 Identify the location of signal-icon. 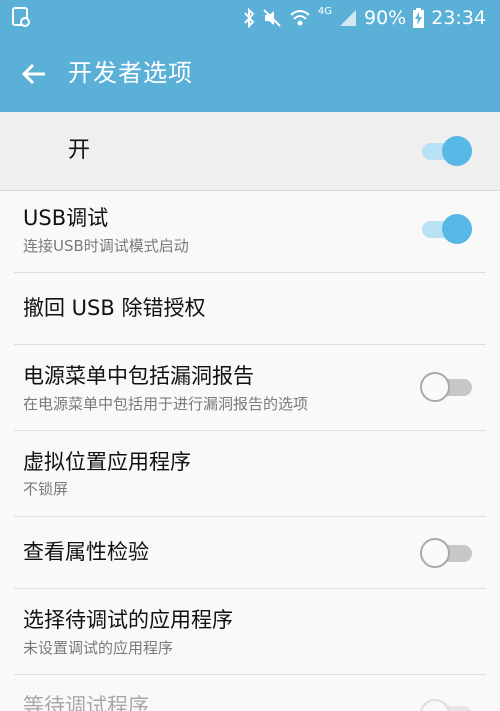
(348, 18).